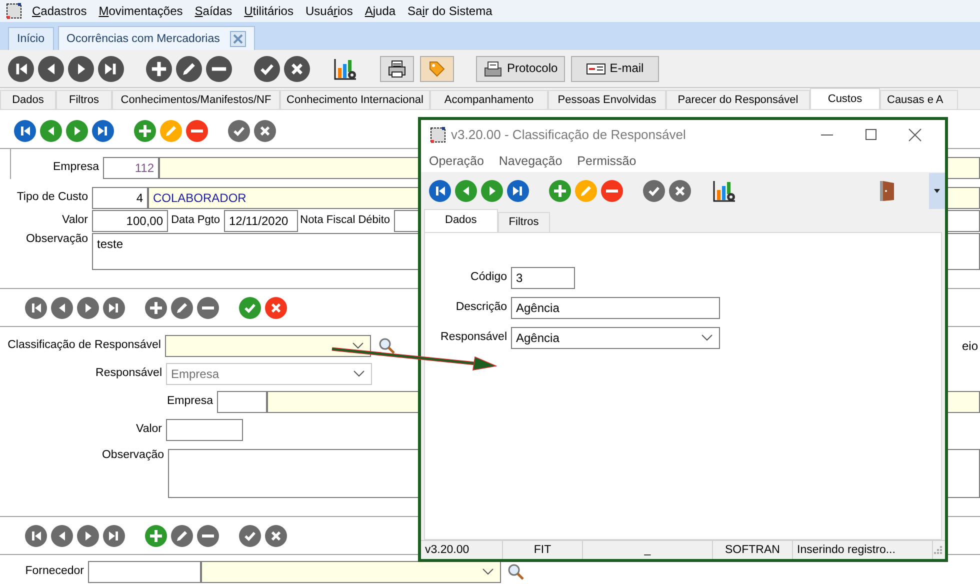 The width and height of the screenshot is (980, 584). Describe the element at coordinates (462, 550) in the screenshot. I see `status-text: v3.20.00` at that location.